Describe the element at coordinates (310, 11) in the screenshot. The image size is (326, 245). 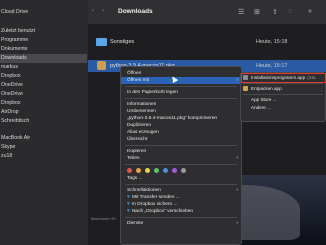
I see `more-icon: »` at that location.